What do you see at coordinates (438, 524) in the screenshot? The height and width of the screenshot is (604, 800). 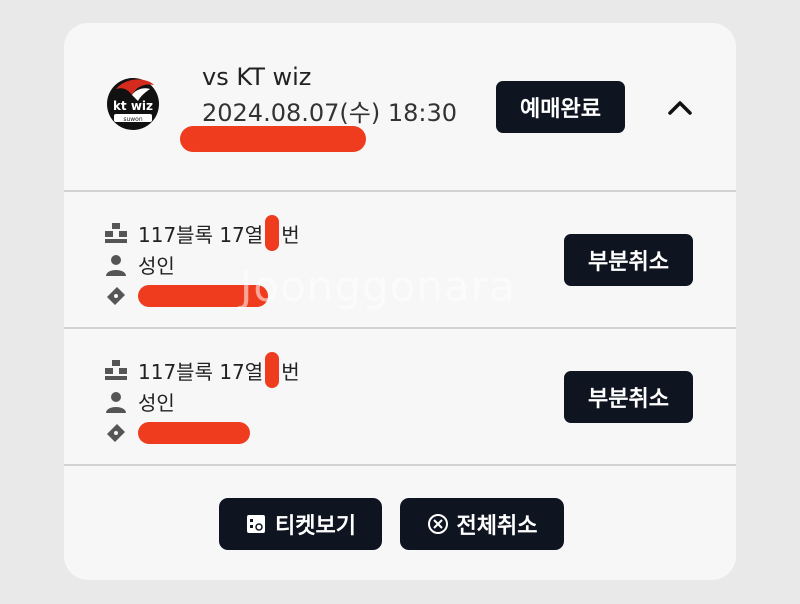 I see `cancel-circle-icon` at bounding box center [438, 524].